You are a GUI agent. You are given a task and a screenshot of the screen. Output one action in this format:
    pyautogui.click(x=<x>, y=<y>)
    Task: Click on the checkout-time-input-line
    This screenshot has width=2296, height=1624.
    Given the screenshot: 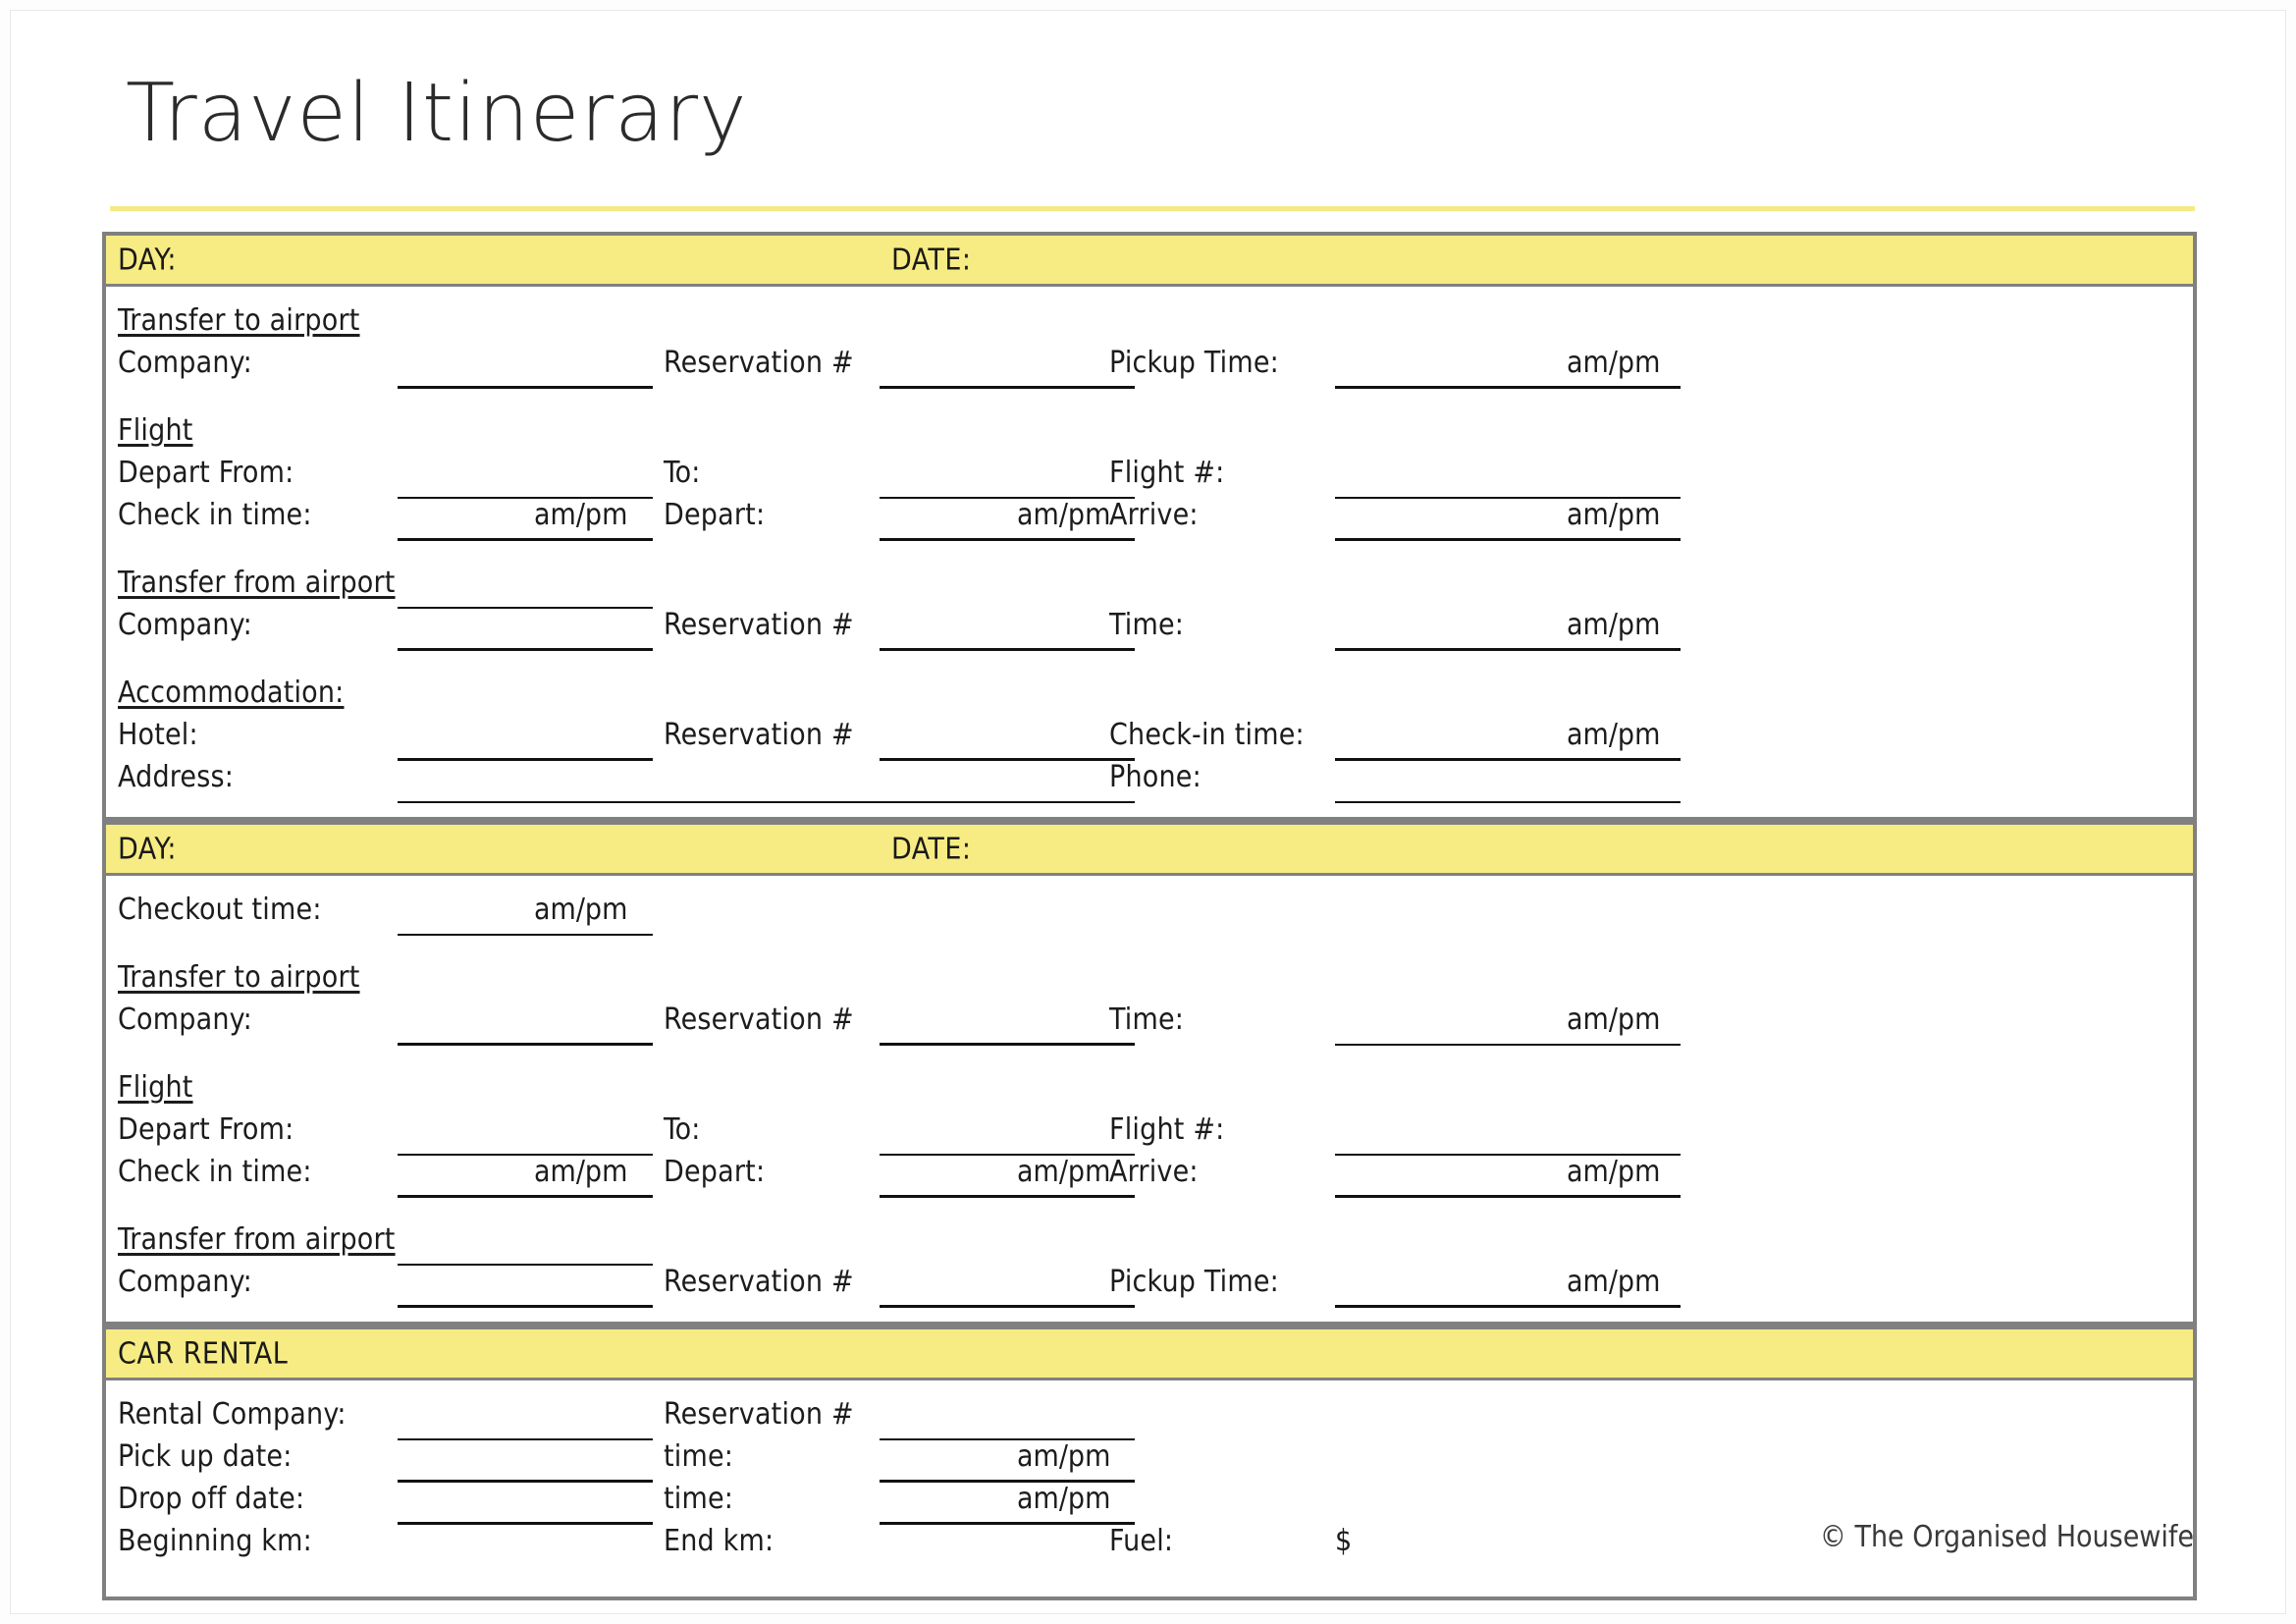 What is the action you would take?
    pyautogui.click(x=525, y=935)
    